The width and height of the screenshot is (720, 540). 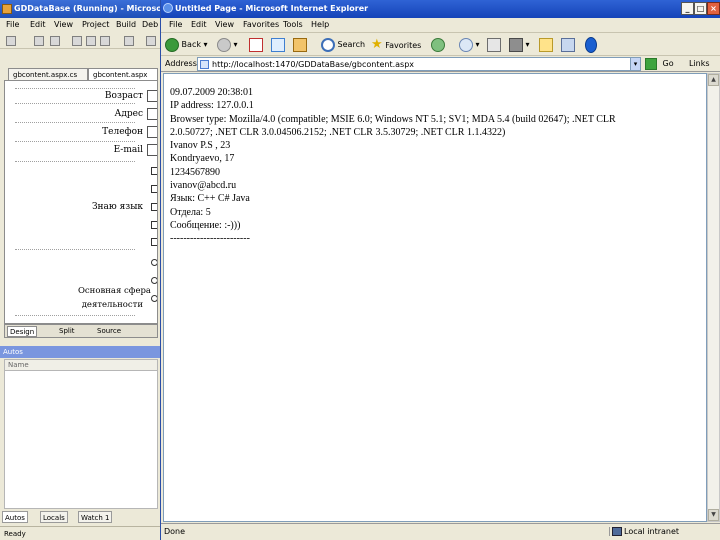 I want to click on tab-gbcontent-aspx: gbcontent.aspx, so click(x=123, y=74).